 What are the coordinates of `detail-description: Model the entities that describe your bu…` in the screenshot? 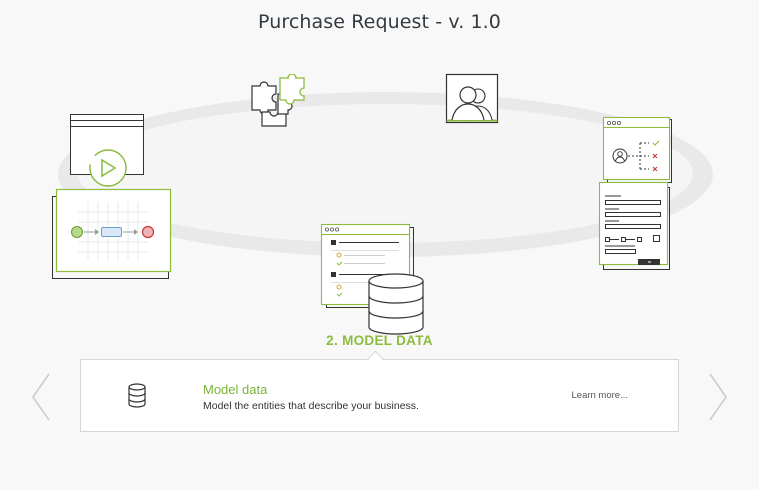 It's located at (311, 406).